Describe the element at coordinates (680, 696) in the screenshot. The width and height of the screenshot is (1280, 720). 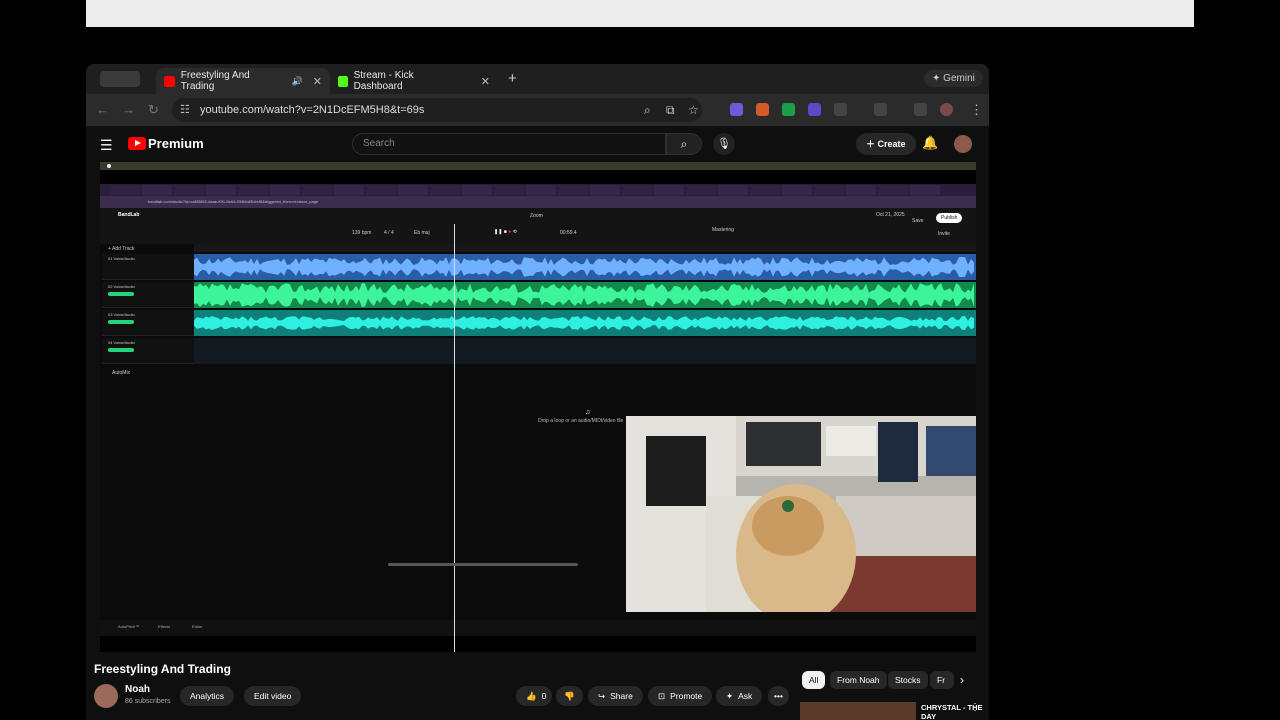
I see `promote-button: ⊡ Promote` at that location.